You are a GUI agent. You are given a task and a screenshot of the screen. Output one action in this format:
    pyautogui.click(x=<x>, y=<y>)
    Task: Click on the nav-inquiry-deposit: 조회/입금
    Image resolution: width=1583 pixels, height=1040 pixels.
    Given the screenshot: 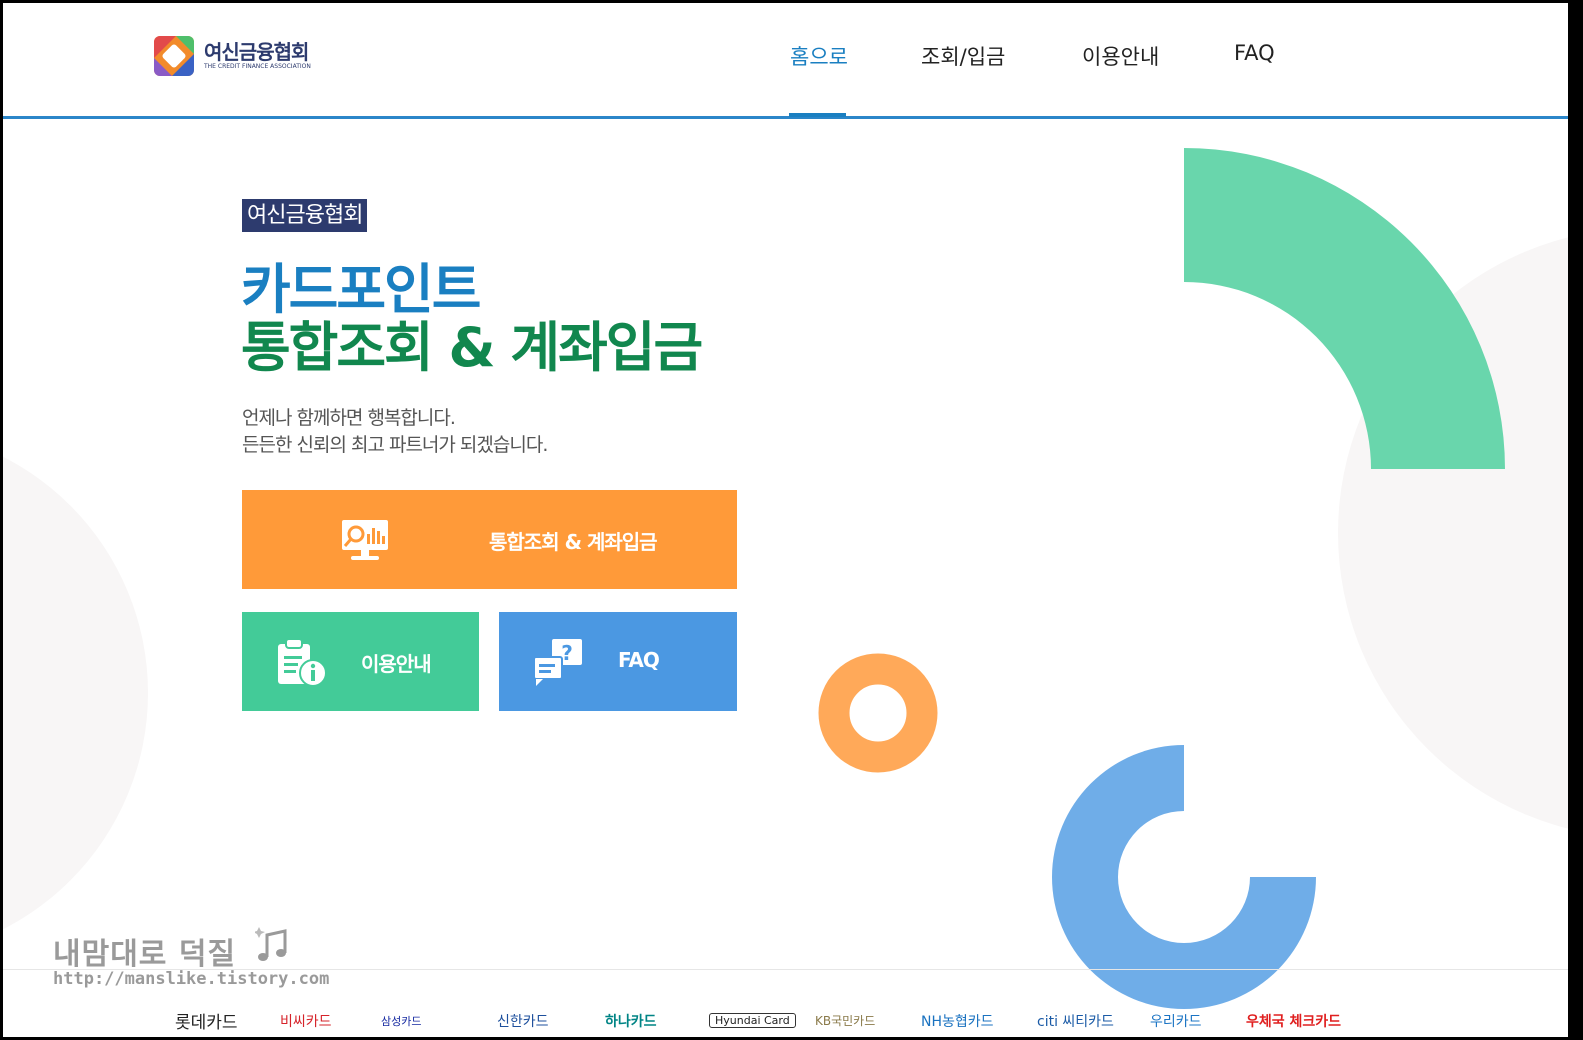 What is the action you would take?
    pyautogui.click(x=963, y=56)
    